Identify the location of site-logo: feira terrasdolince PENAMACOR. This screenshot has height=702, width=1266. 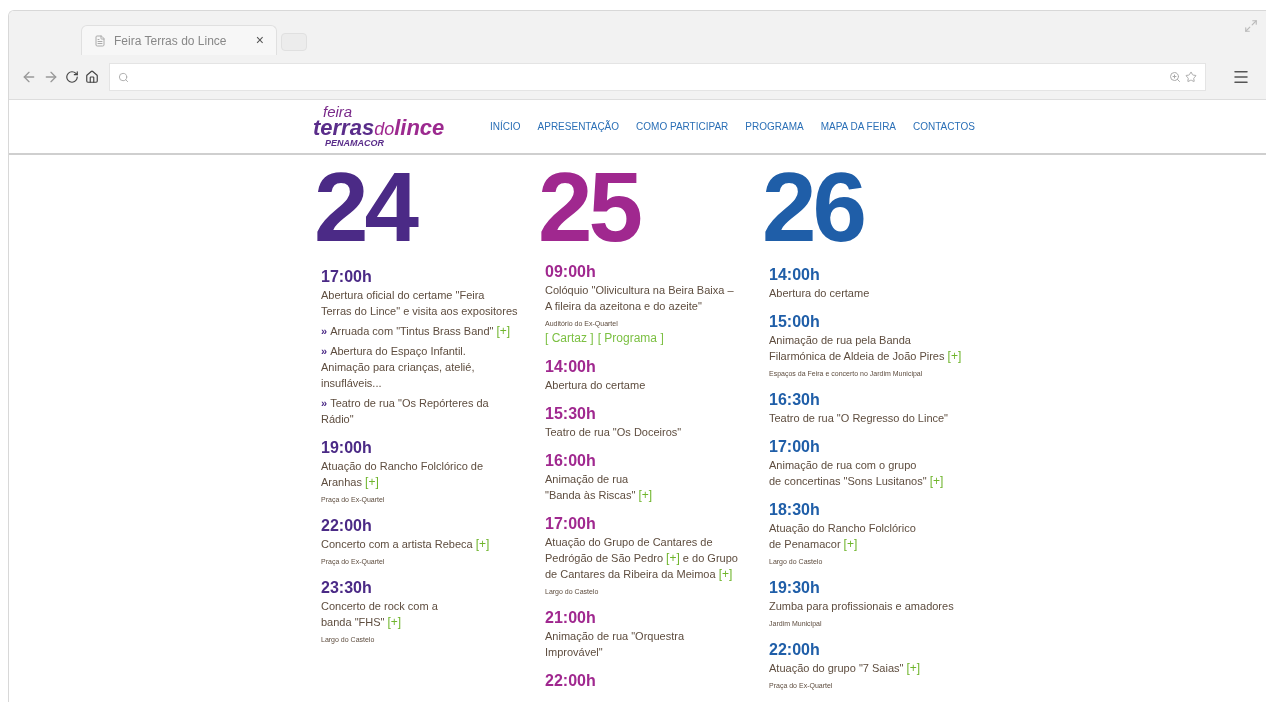
(388, 126).